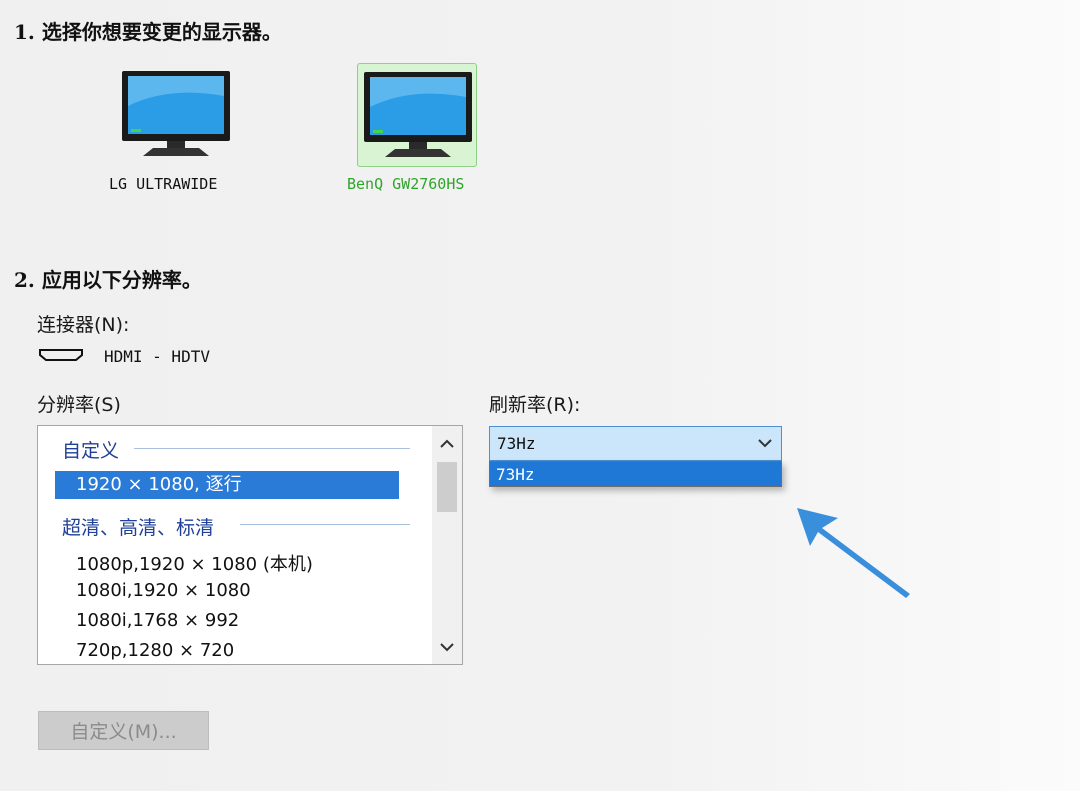  I want to click on resolution-item-selected: 1920 × 1080, 逐行, so click(227, 485).